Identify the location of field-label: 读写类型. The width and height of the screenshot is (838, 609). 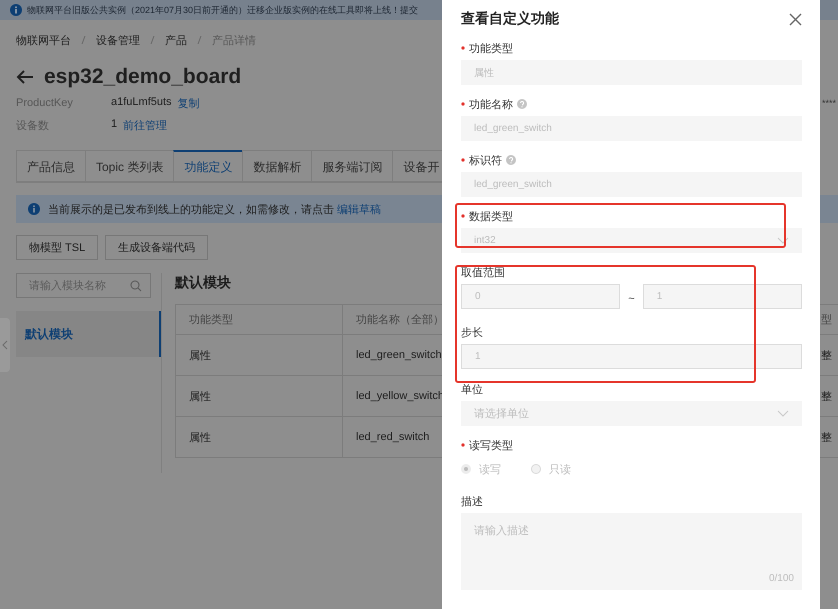
(491, 445).